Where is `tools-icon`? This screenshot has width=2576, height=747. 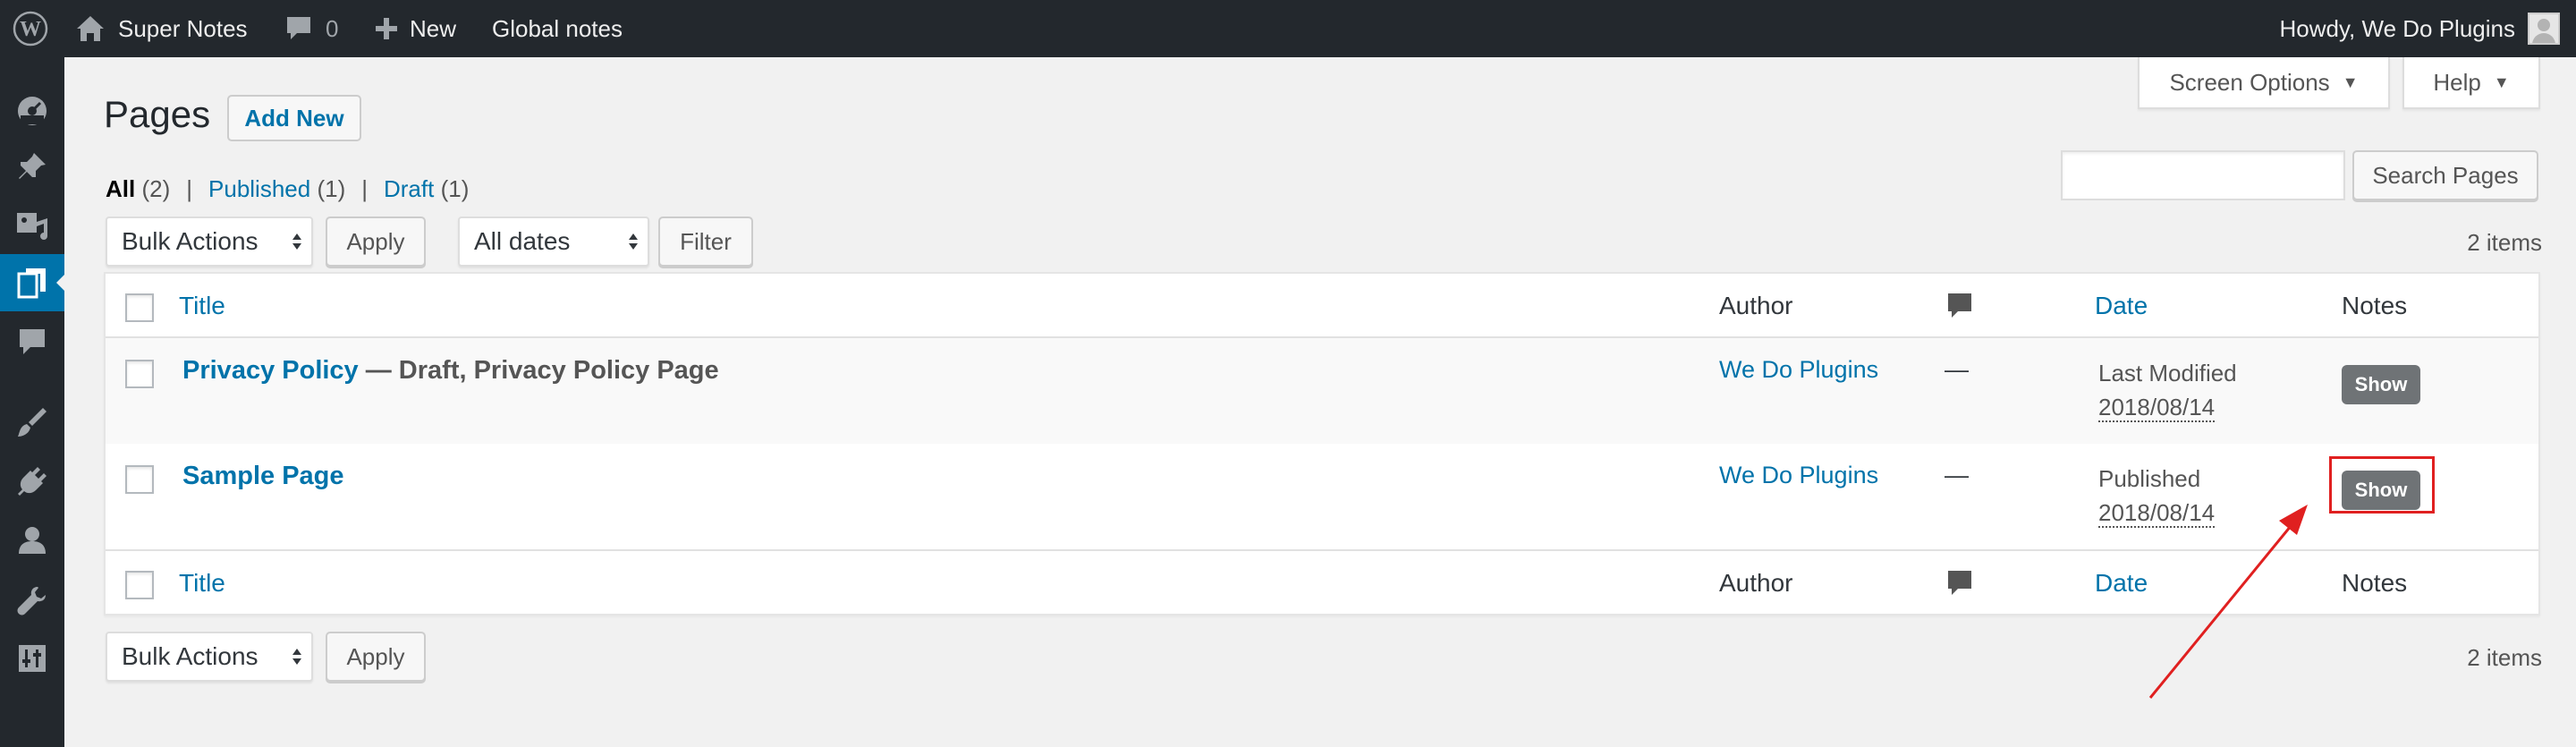 tools-icon is located at coordinates (32, 601).